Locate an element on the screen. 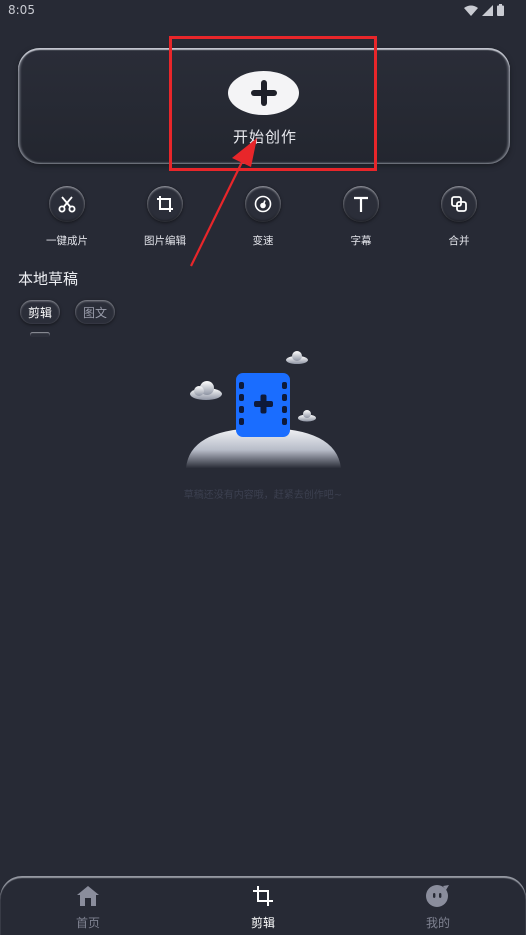  empty-state-message: 草稿还没有内容哦，赶紧去创作吧~ is located at coordinates (263, 495).